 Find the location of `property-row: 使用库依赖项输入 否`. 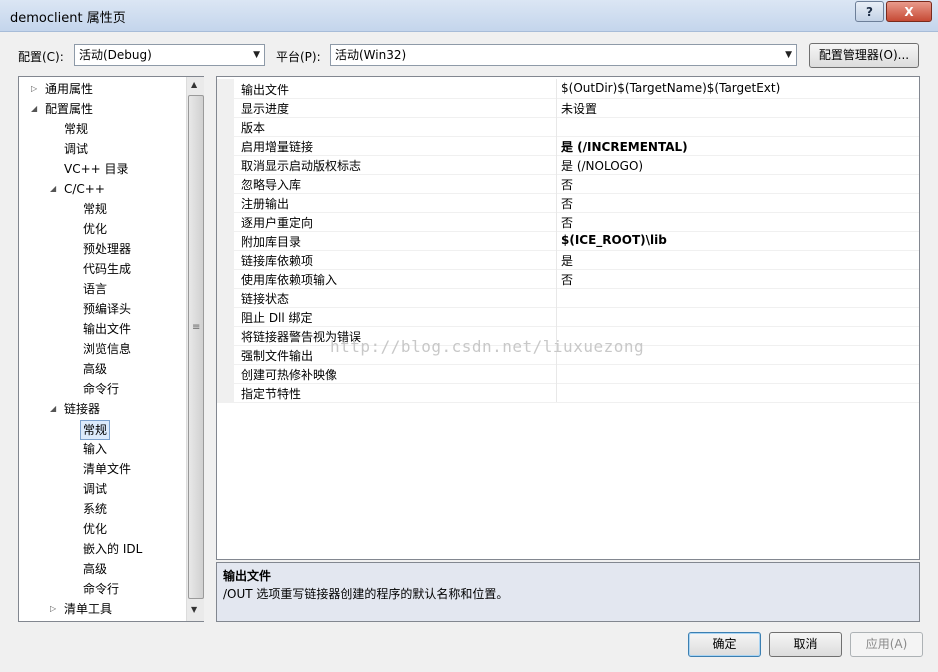

property-row: 使用库依赖项输入 否 is located at coordinates (568, 279).